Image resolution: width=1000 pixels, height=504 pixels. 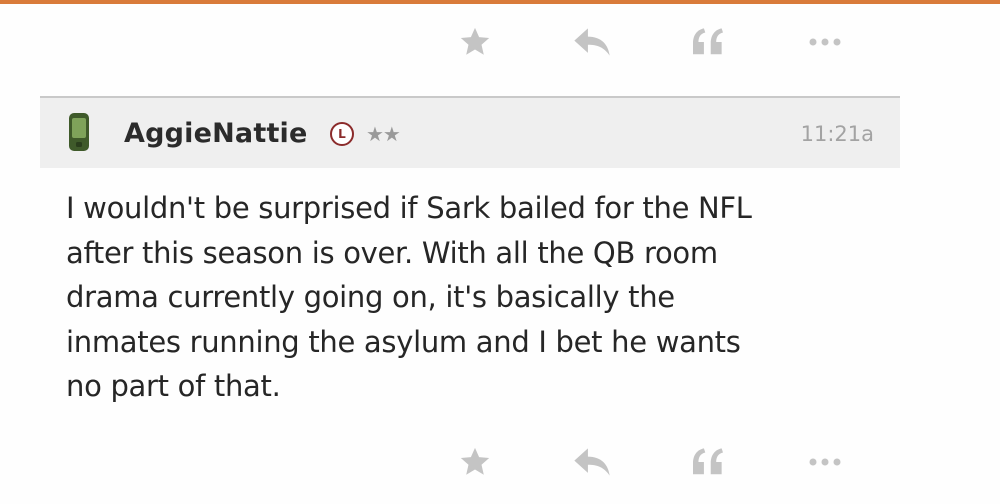 I want to click on post-body-line: no part of that., so click(x=173, y=386).